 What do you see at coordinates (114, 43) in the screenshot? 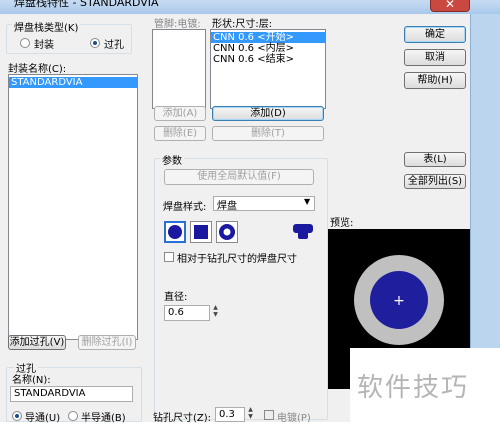
I see `radio-via-label: 过孔` at bounding box center [114, 43].